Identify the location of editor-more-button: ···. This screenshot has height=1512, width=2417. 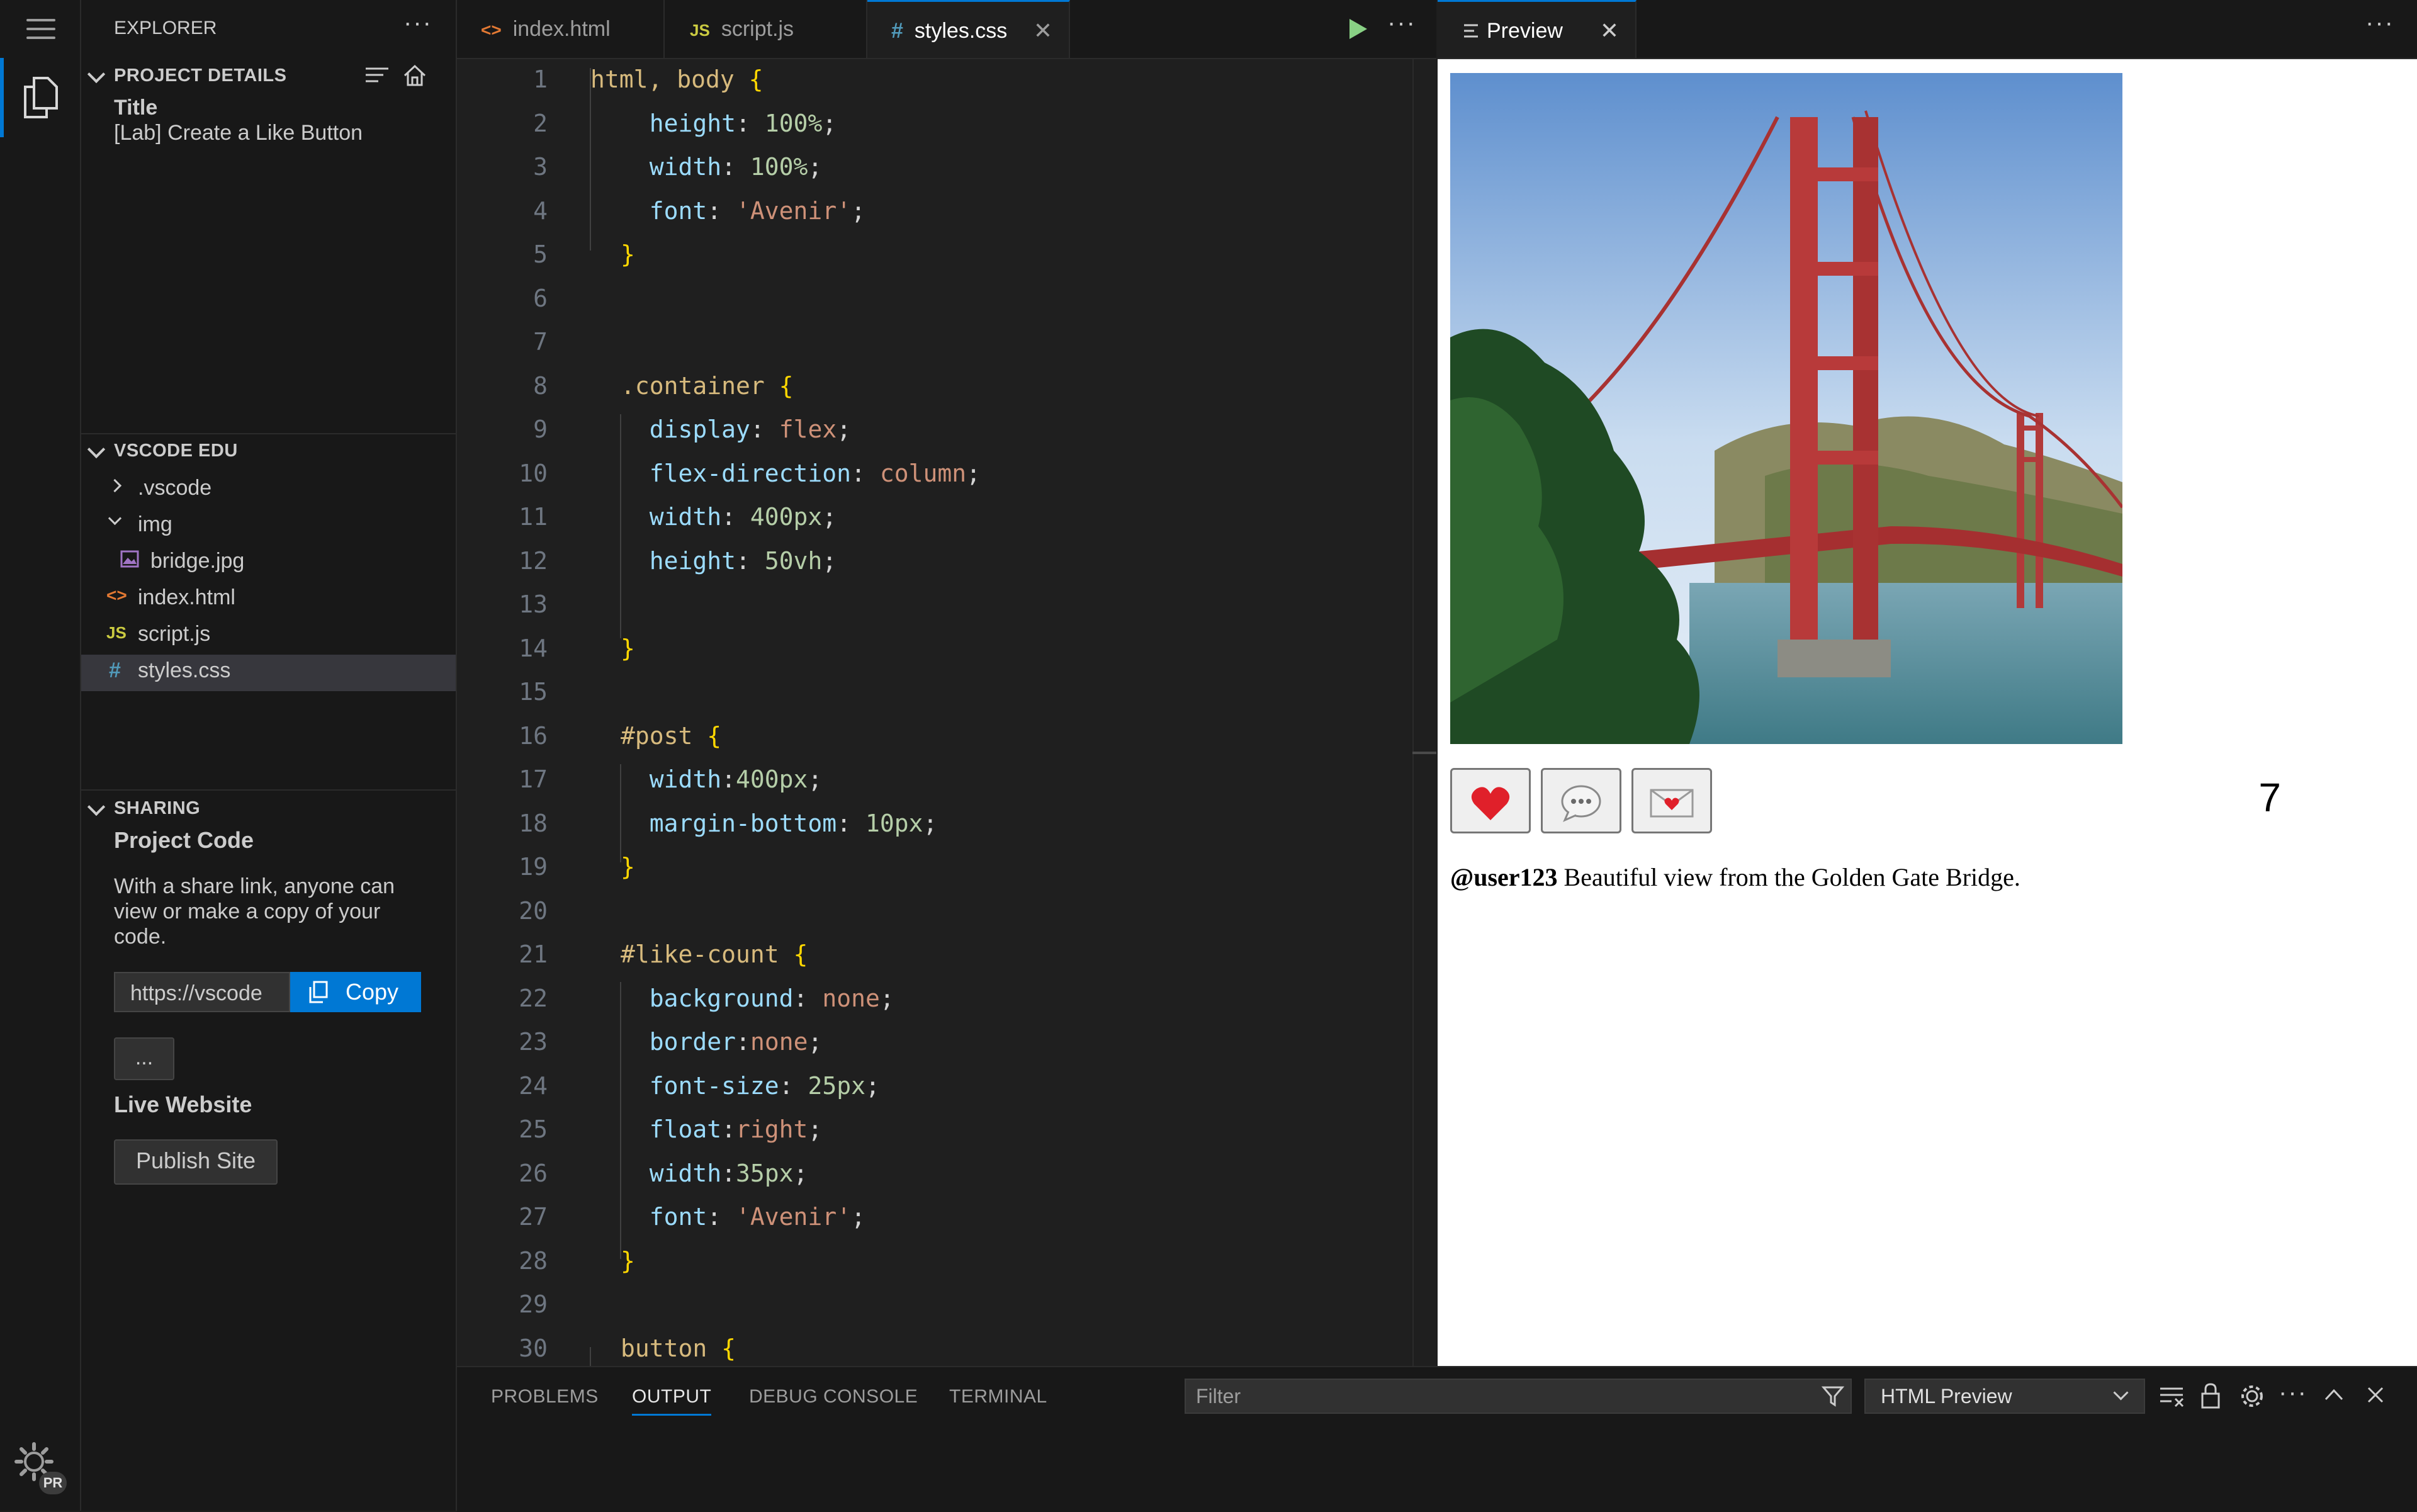
(1401, 23).